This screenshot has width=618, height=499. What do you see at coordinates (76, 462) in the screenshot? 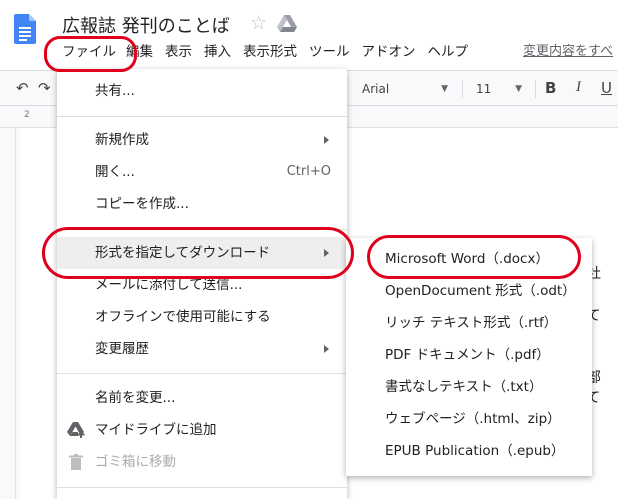
I see `trash-icon` at bounding box center [76, 462].